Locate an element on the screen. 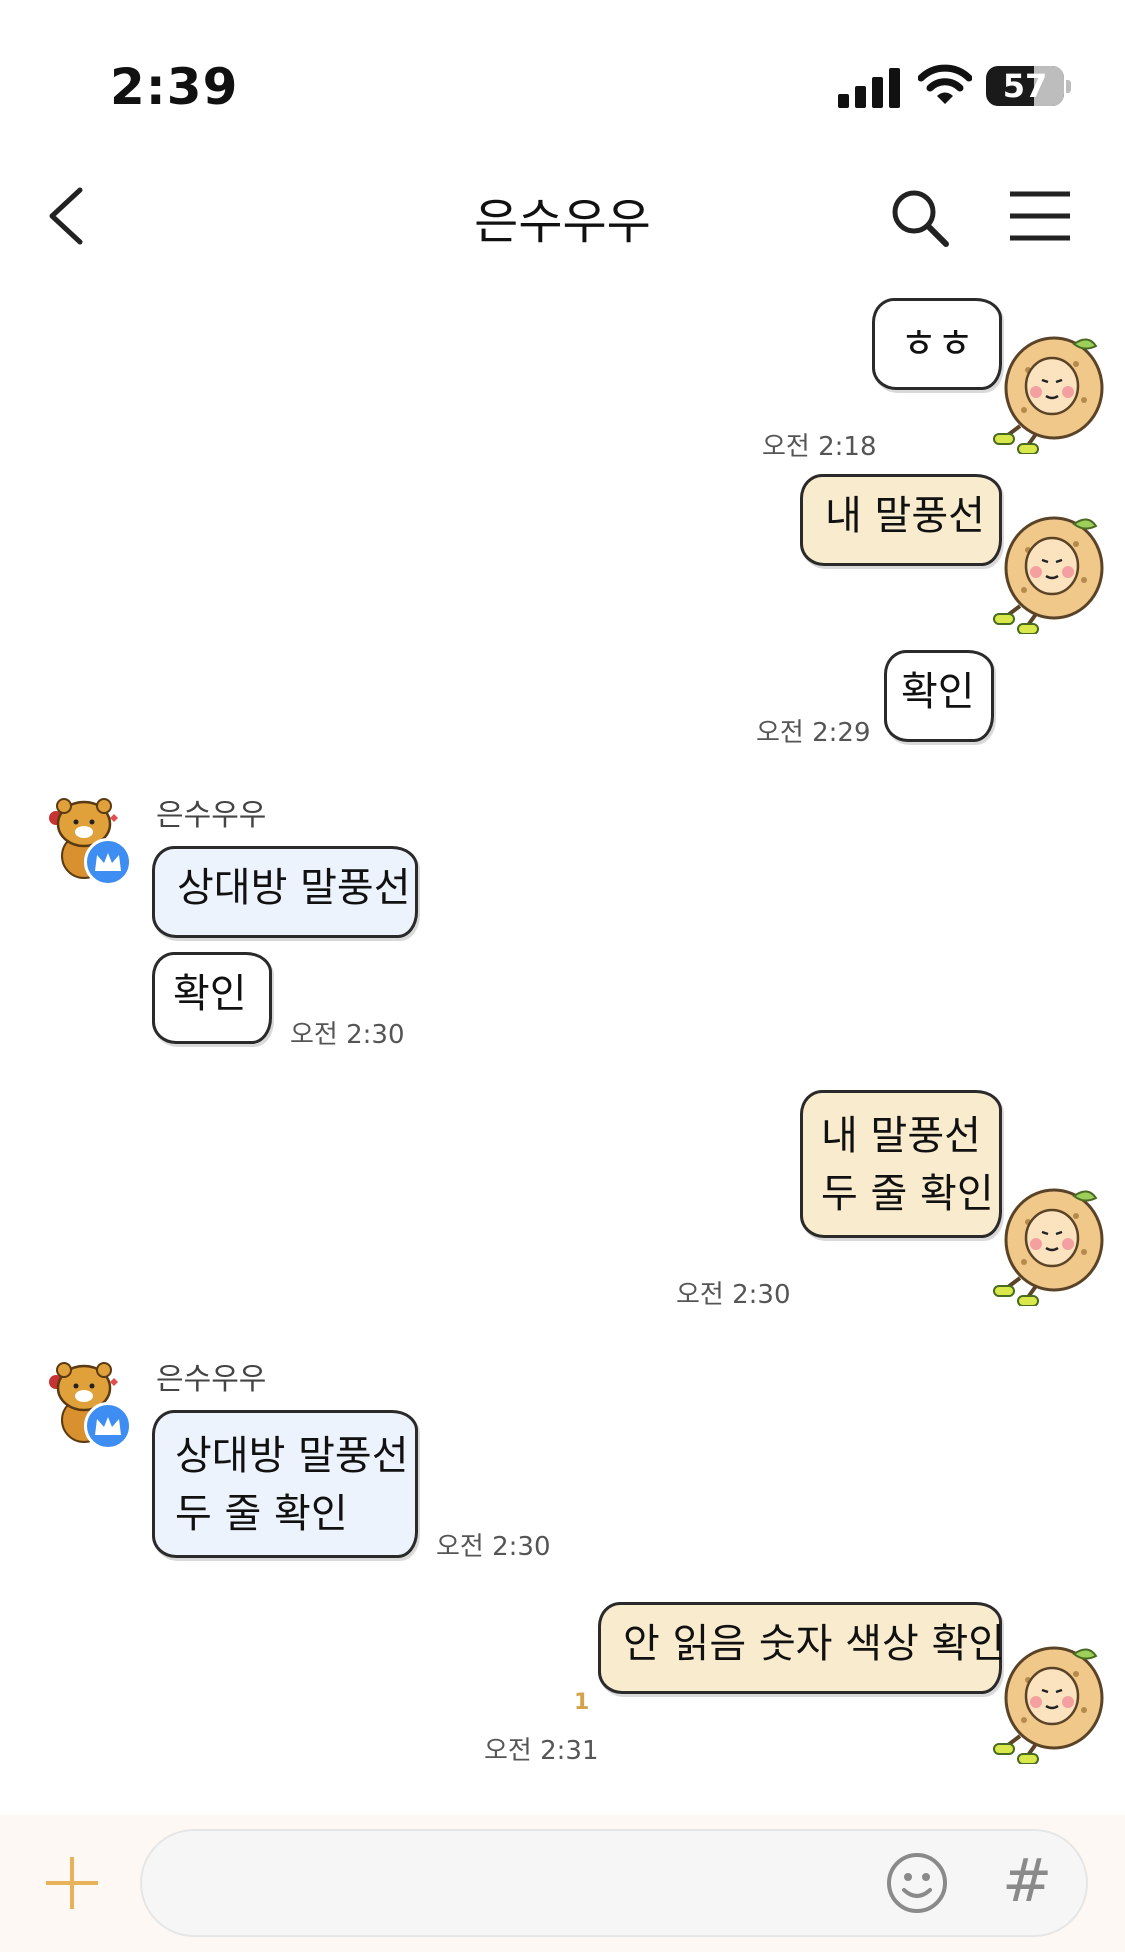 This screenshot has height=1952, width=1125. message-text-line: 상대방 말풍선 is located at coordinates (292, 1456).